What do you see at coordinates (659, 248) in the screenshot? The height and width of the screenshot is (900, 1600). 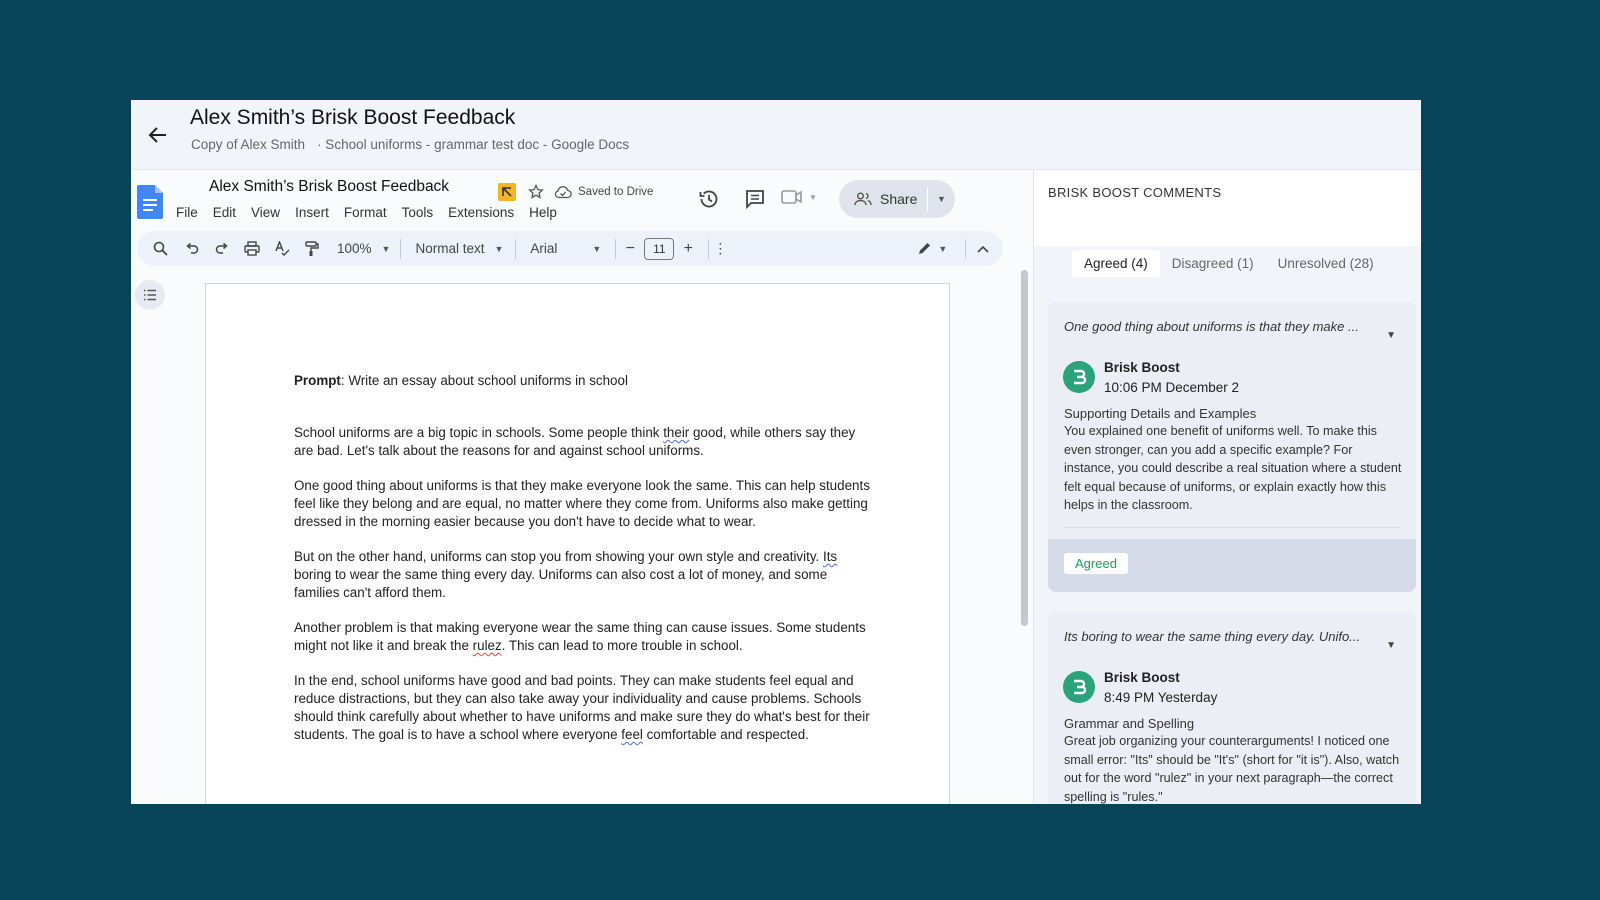 I see `font-size-input: 11` at bounding box center [659, 248].